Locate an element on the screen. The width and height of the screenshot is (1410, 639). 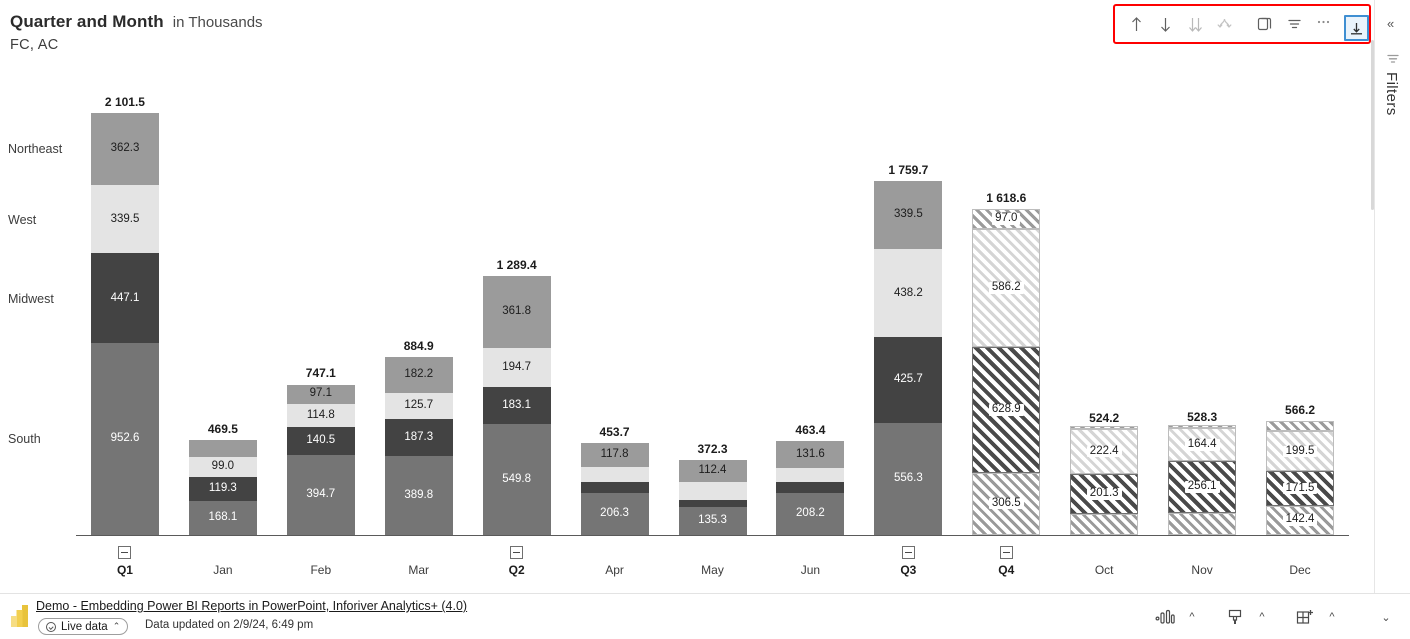
bar-segment: 171.5 is located at coordinates (1300, 488).